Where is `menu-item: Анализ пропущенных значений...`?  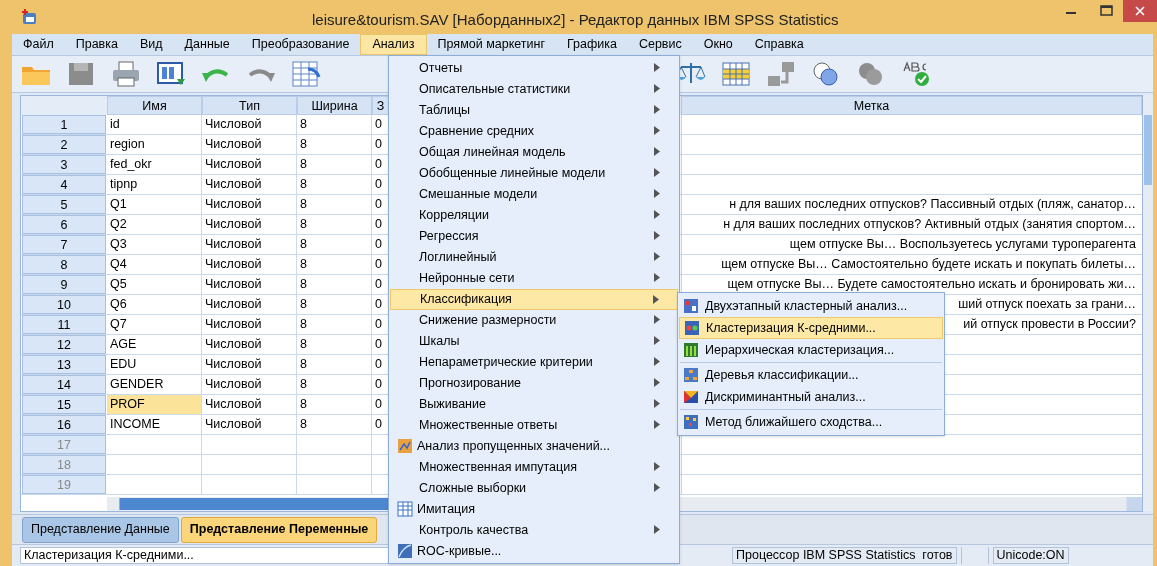 menu-item: Анализ пропущенных значений... is located at coordinates (534, 446).